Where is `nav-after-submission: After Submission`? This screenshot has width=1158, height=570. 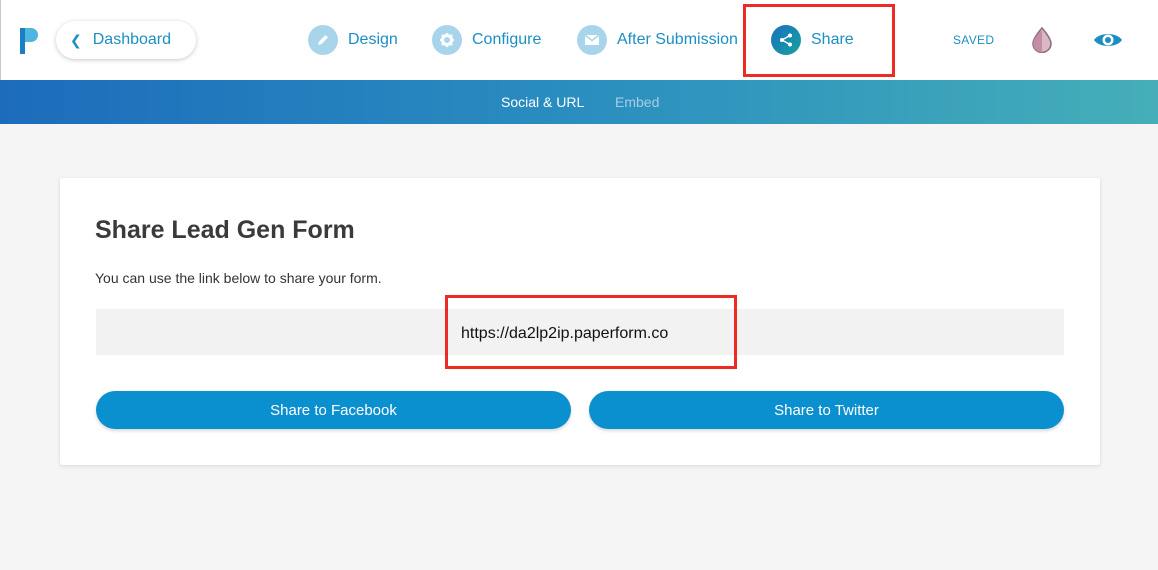 nav-after-submission: After Submission is located at coordinates (657, 40).